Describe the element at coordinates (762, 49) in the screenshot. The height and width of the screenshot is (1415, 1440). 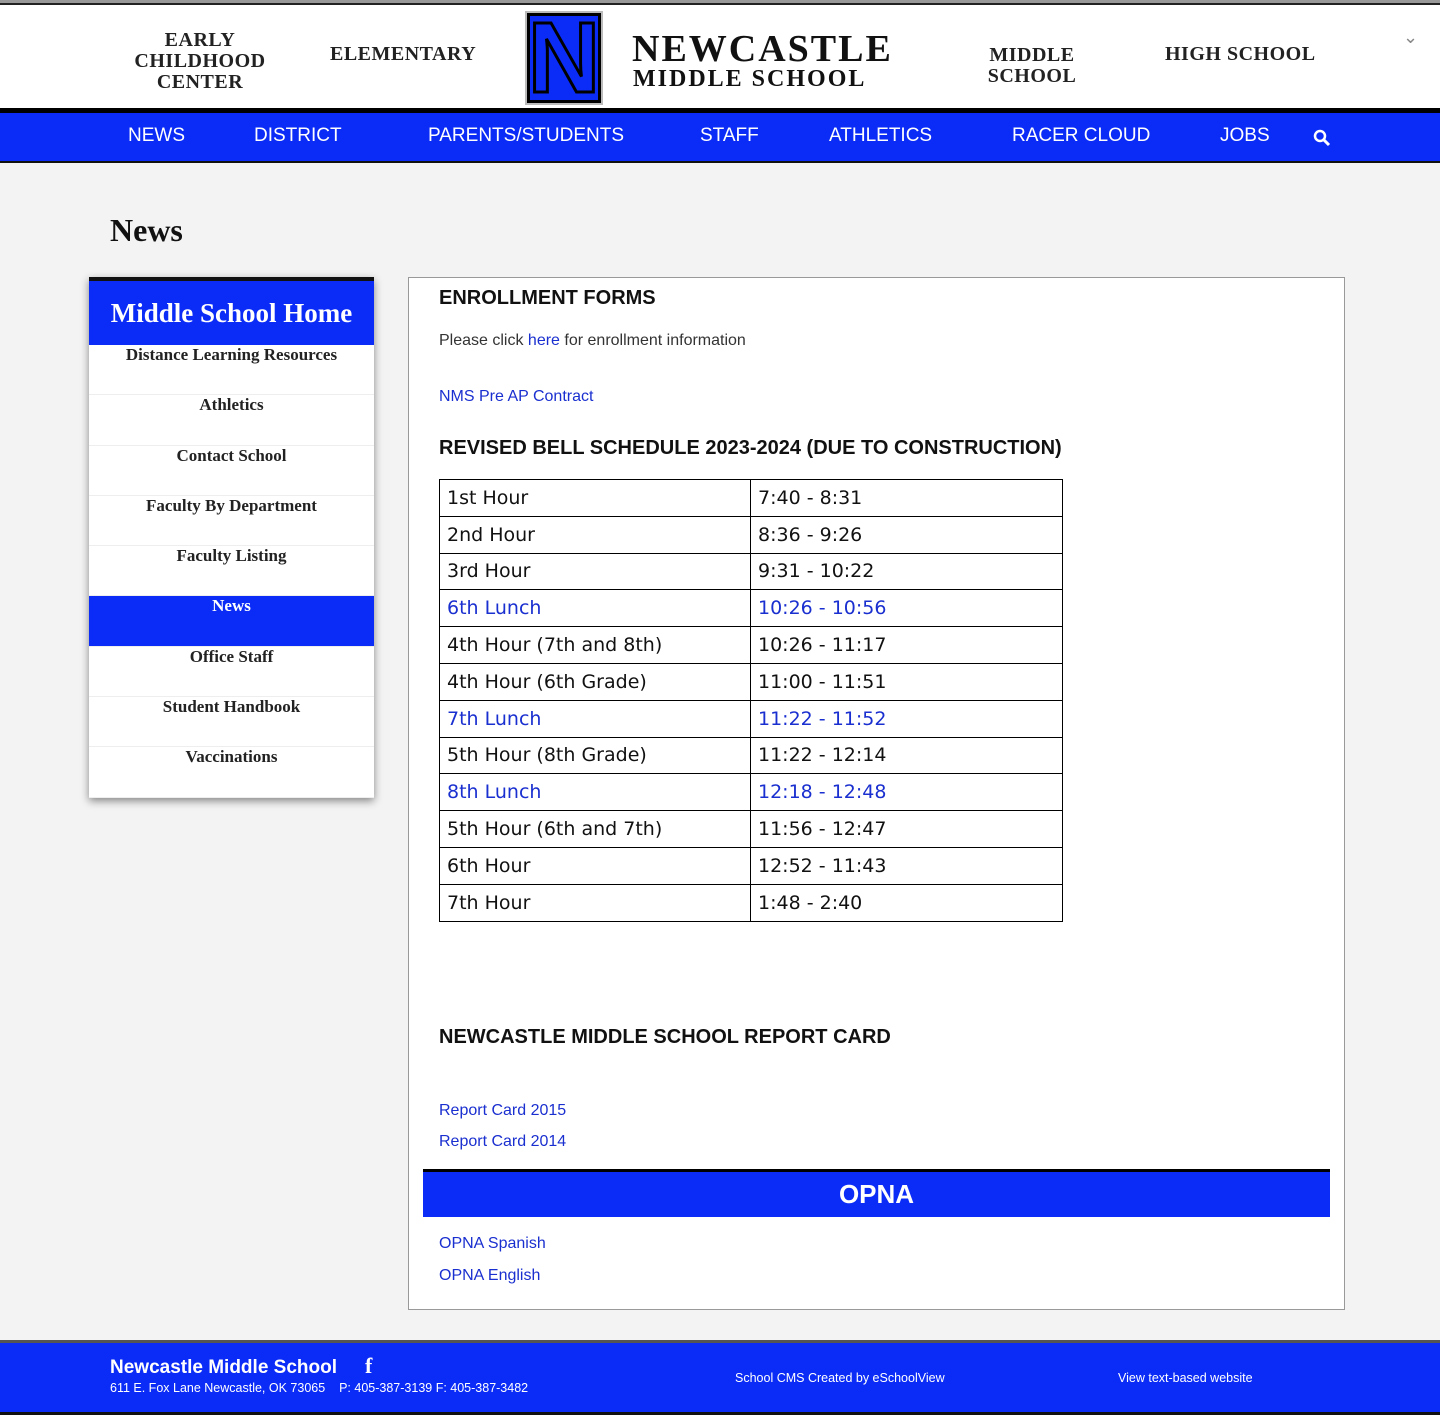
I see `brand-name: NEWCASTLE` at that location.